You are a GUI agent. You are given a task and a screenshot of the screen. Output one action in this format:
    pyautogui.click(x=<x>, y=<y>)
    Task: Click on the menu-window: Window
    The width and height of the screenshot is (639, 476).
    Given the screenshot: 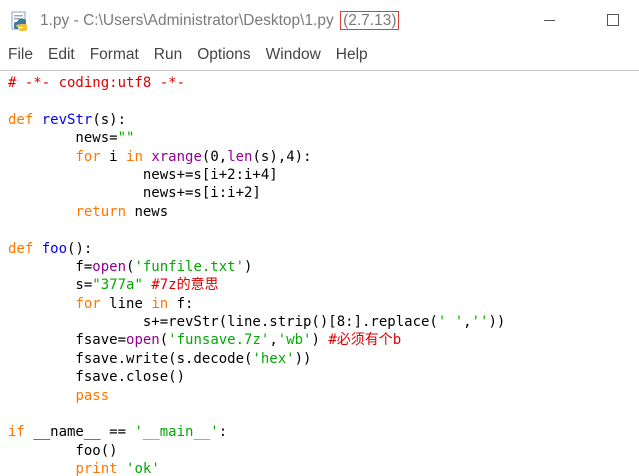 What is the action you would take?
    pyautogui.click(x=289, y=55)
    